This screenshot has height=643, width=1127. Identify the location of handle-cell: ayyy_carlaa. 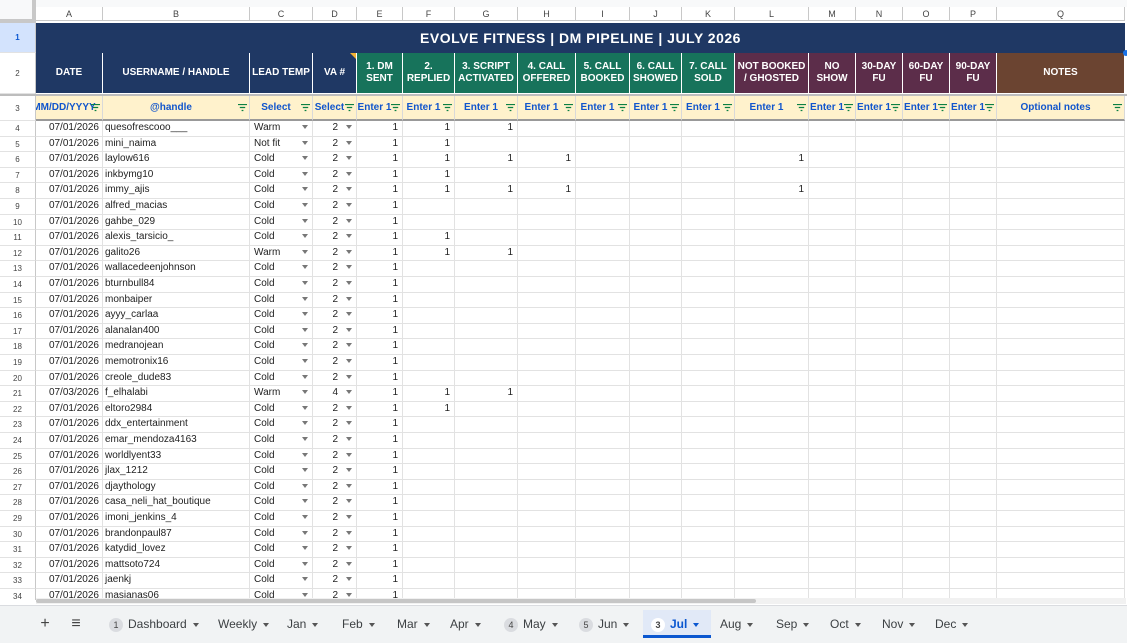
(176, 316).